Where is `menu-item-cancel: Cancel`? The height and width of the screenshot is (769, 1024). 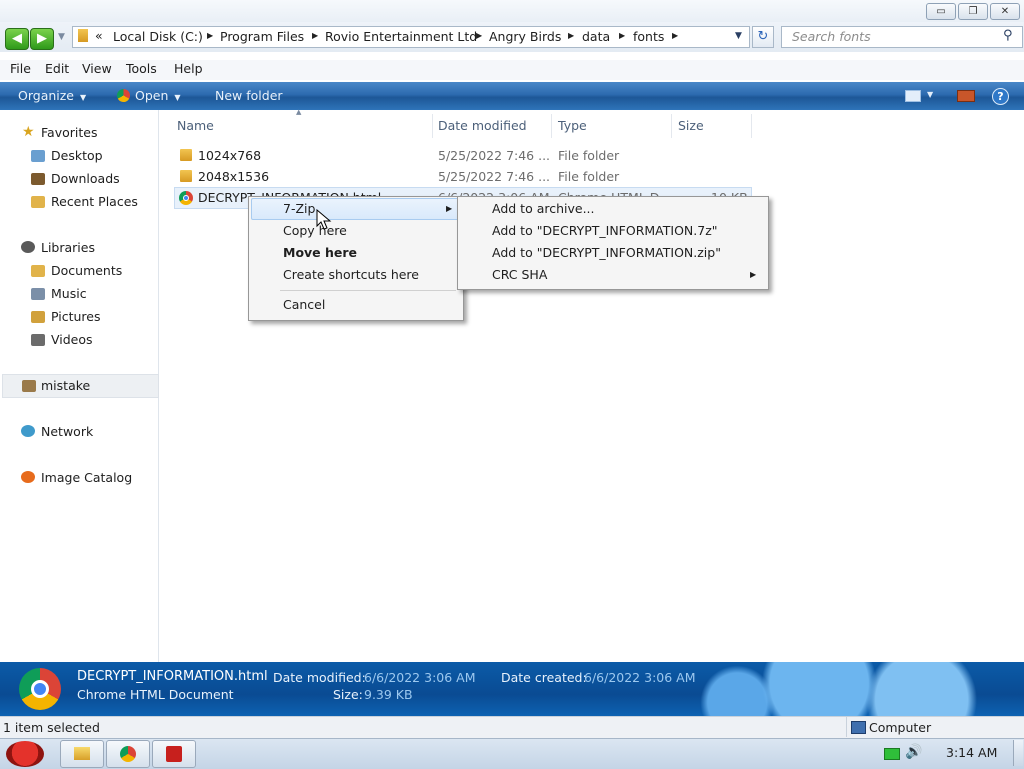
menu-item-cancel: Cancel is located at coordinates (304, 304).